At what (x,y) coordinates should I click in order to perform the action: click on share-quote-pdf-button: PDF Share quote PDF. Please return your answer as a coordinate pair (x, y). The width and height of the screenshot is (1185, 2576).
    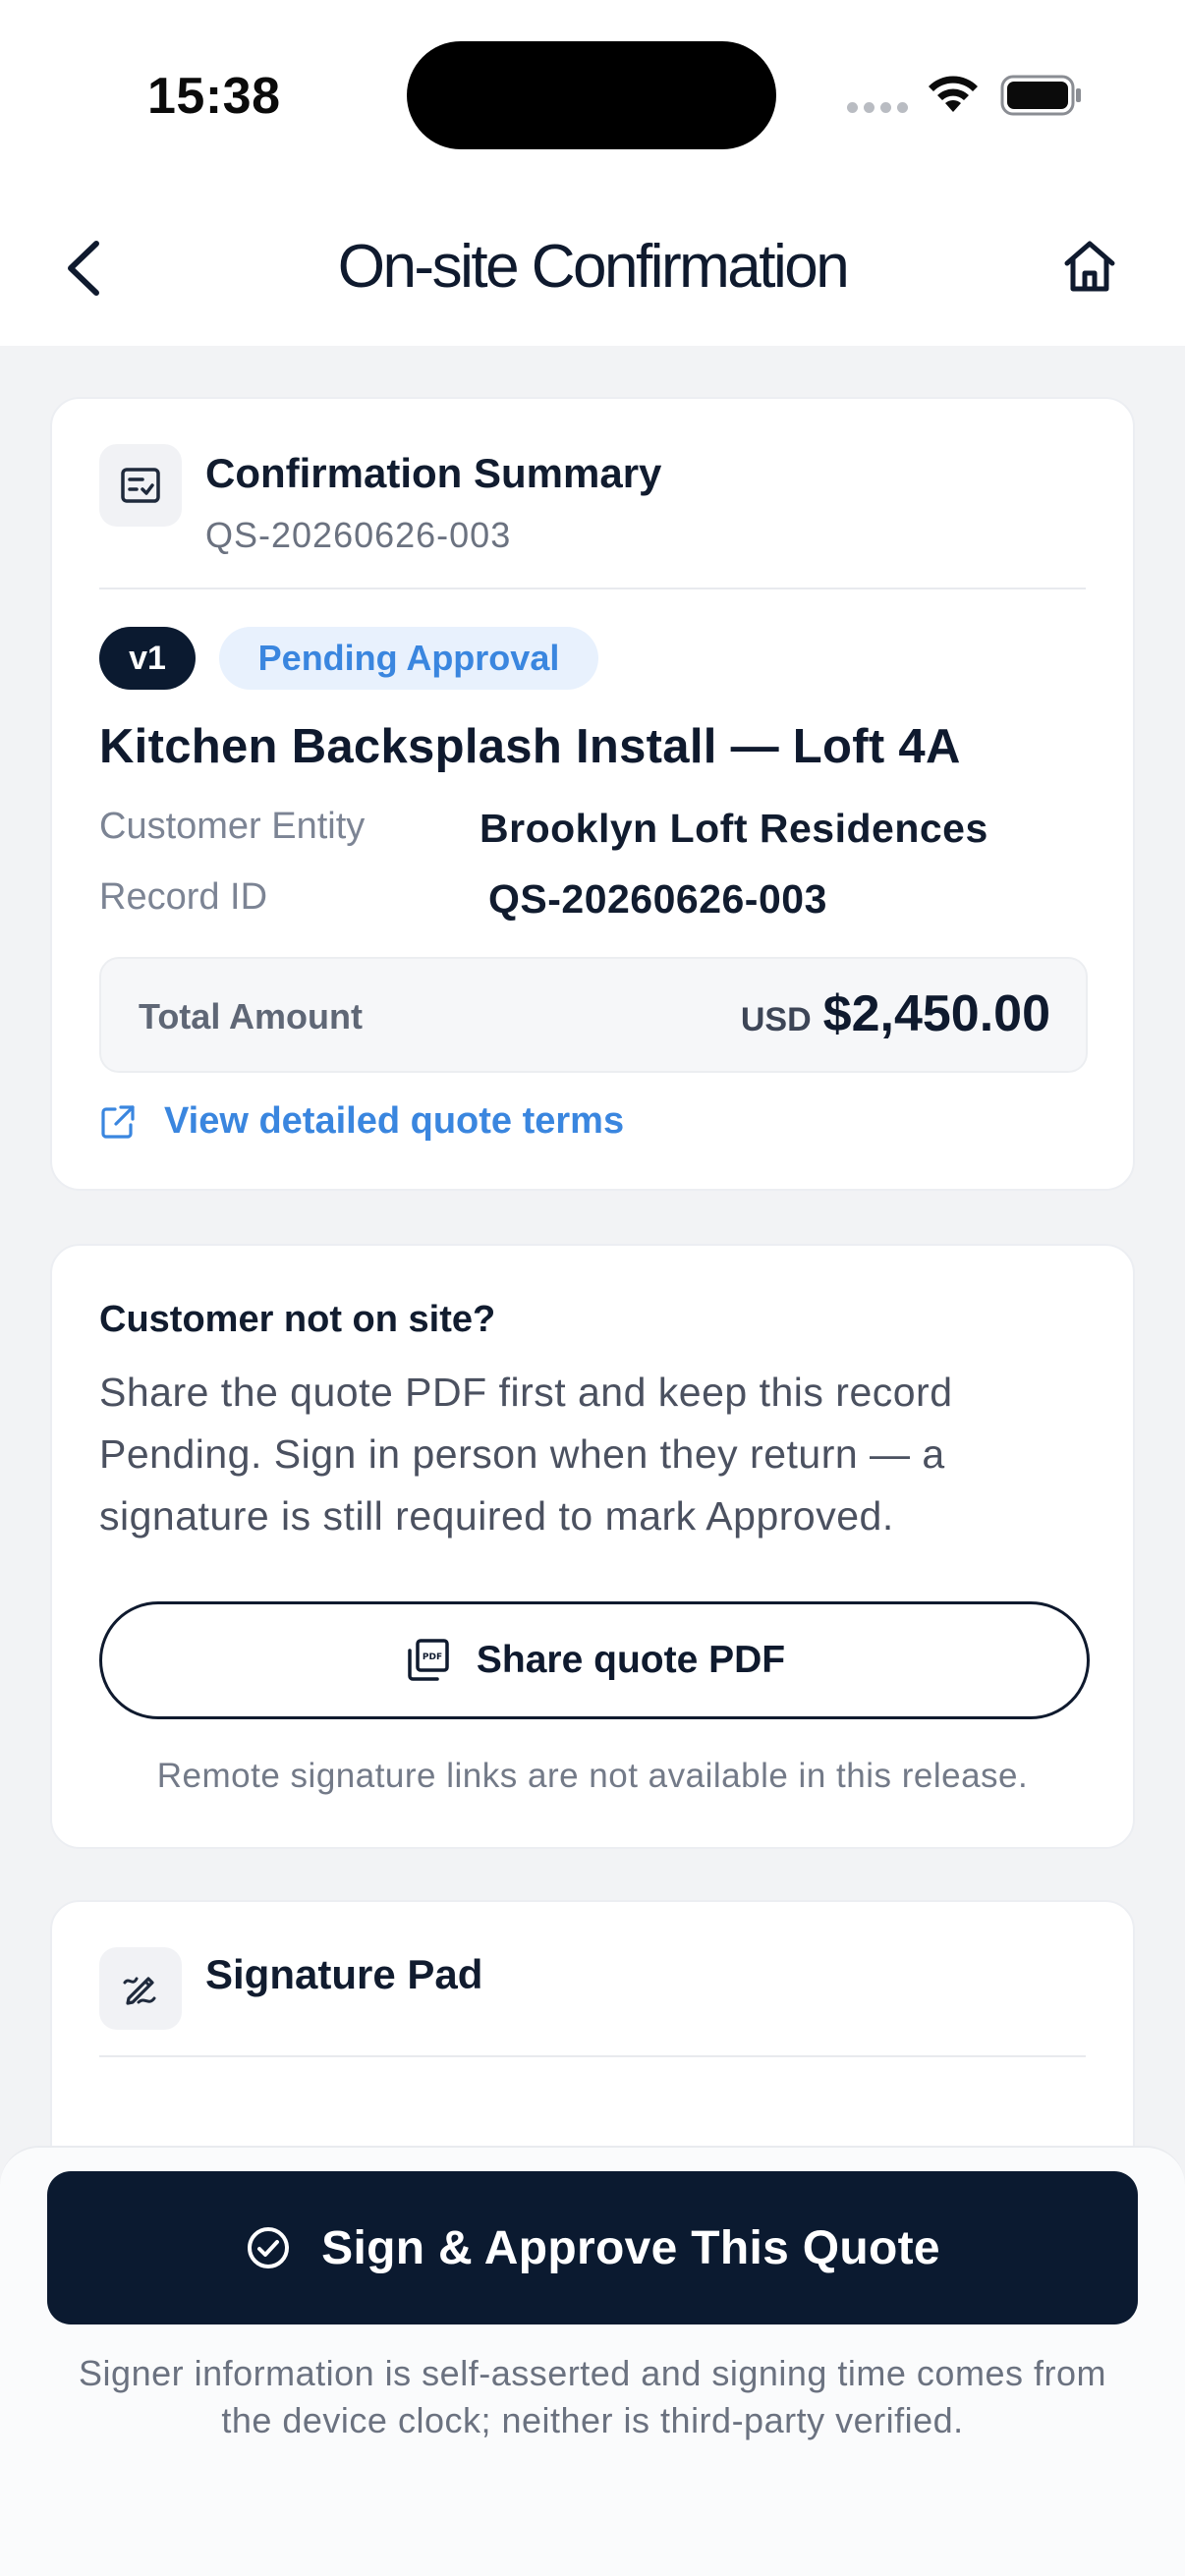
    Looking at the image, I should click on (594, 1660).